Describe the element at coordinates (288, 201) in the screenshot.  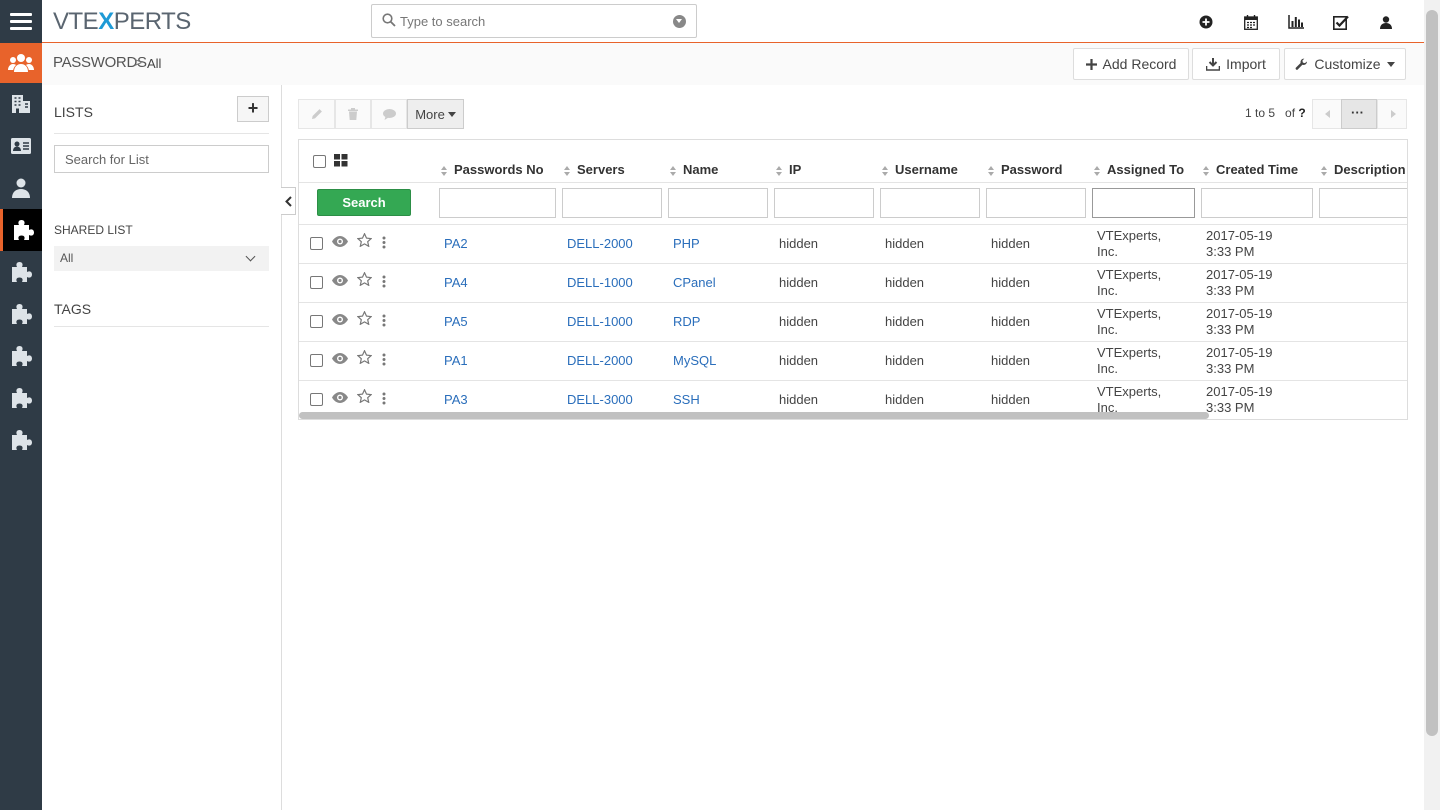
I see `collapse-sidebar-button` at that location.